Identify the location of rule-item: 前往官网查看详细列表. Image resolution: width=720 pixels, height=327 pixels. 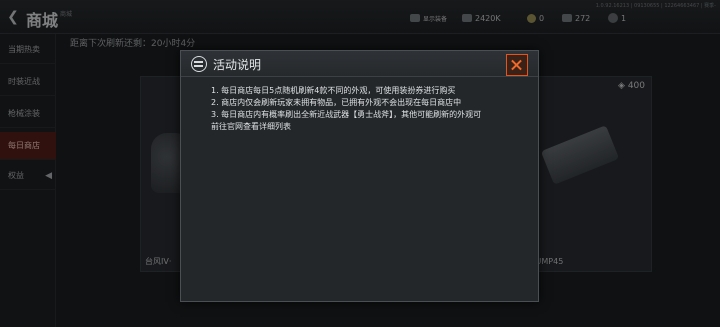
(251, 126).